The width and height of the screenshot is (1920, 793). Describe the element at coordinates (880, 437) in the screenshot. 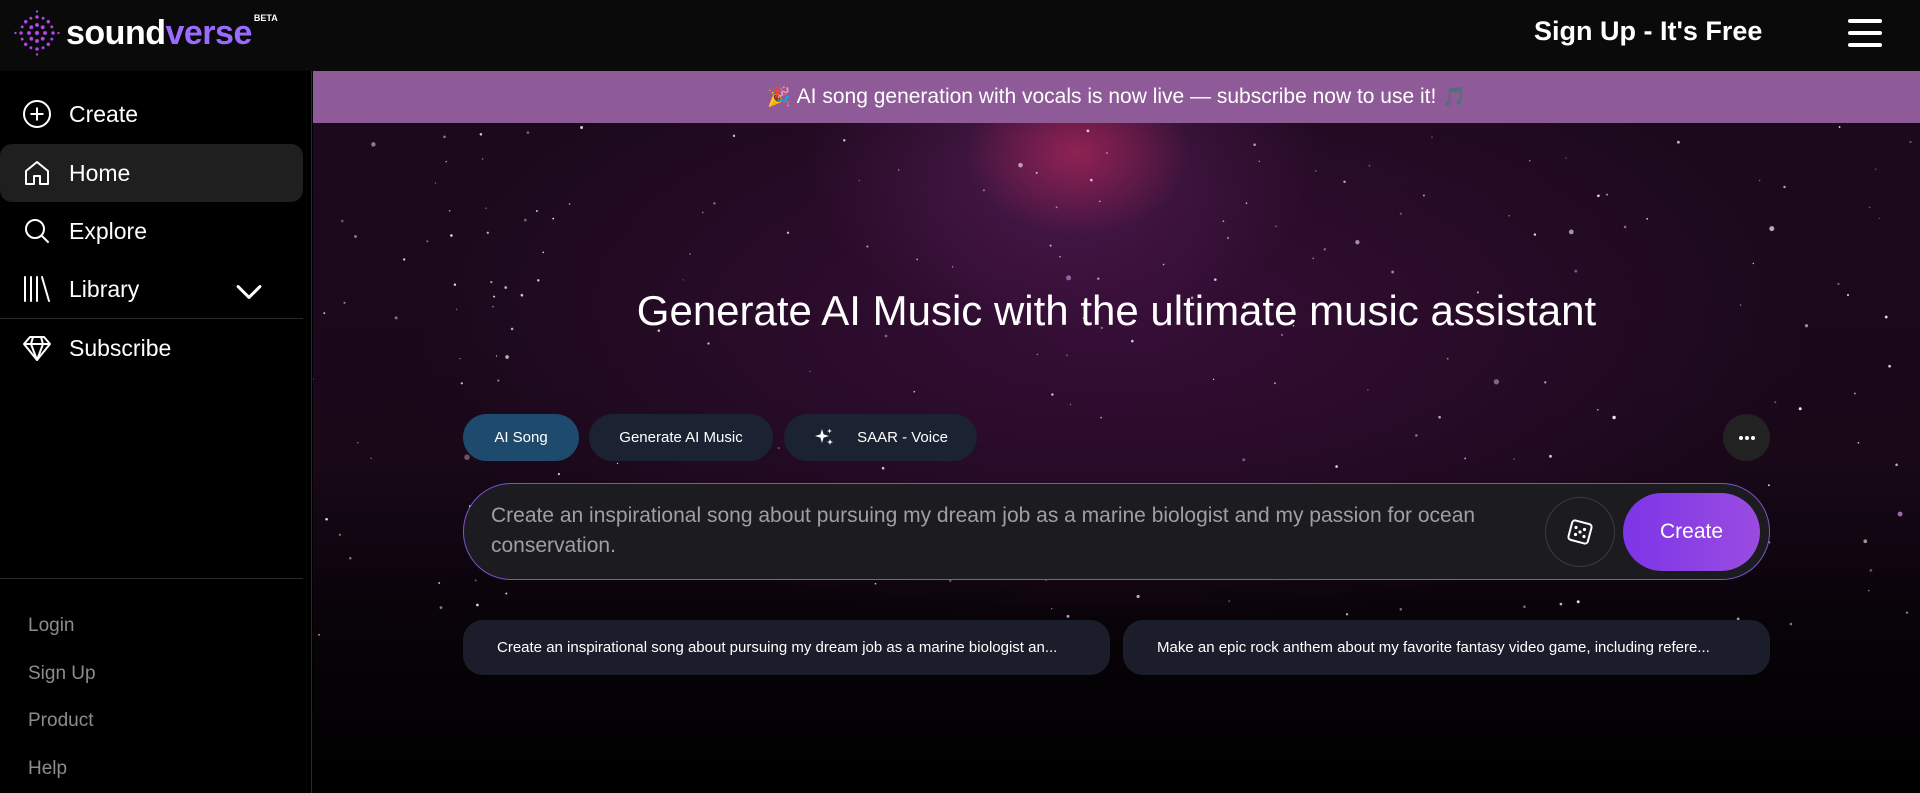

I see `tab-saar-voice: SAAR - Voice` at that location.